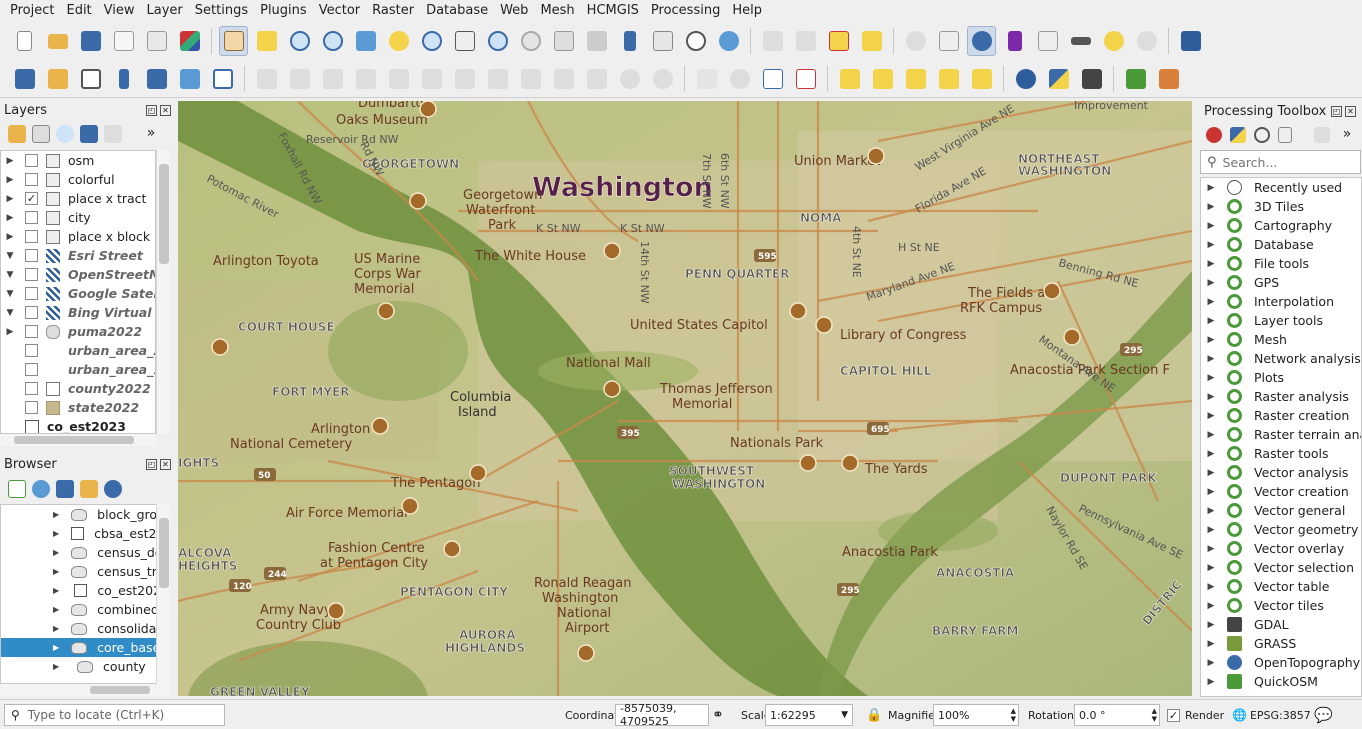  I want to click on browser-item: ▶ census_trac, so click(85, 571).